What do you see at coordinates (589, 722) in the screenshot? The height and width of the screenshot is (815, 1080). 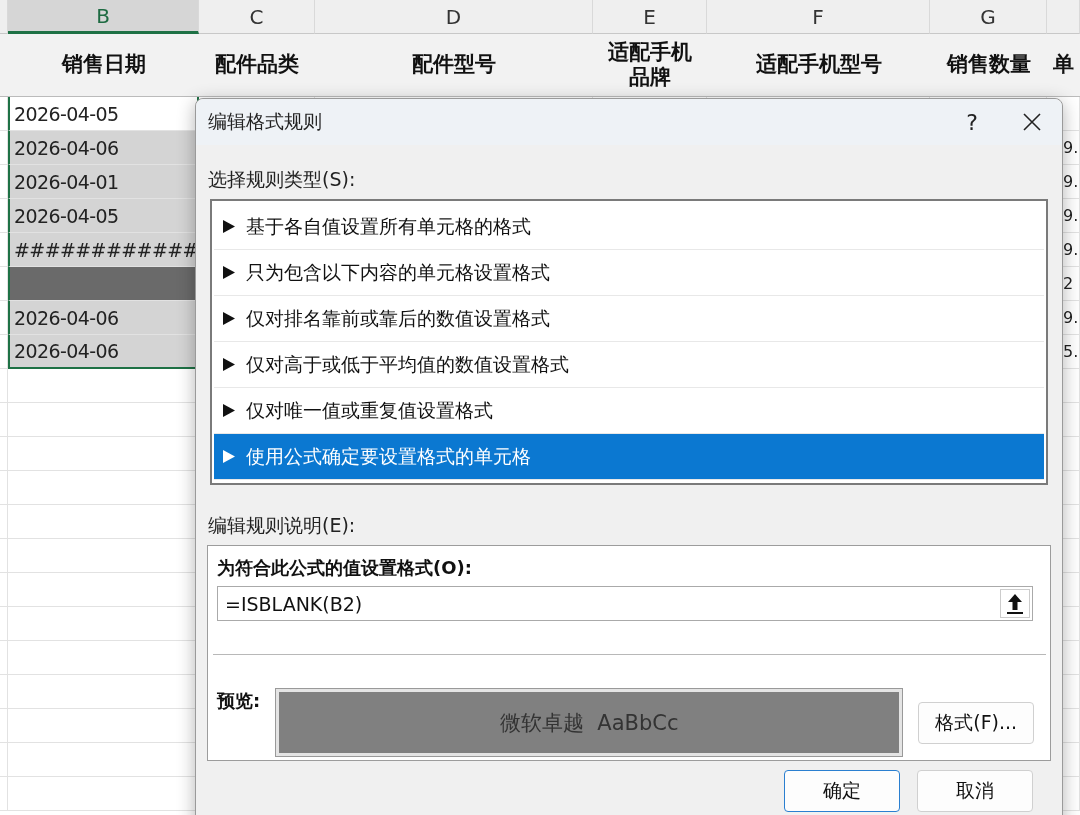 I see `preview-sample: 微软卓越 AaBbCc` at bounding box center [589, 722].